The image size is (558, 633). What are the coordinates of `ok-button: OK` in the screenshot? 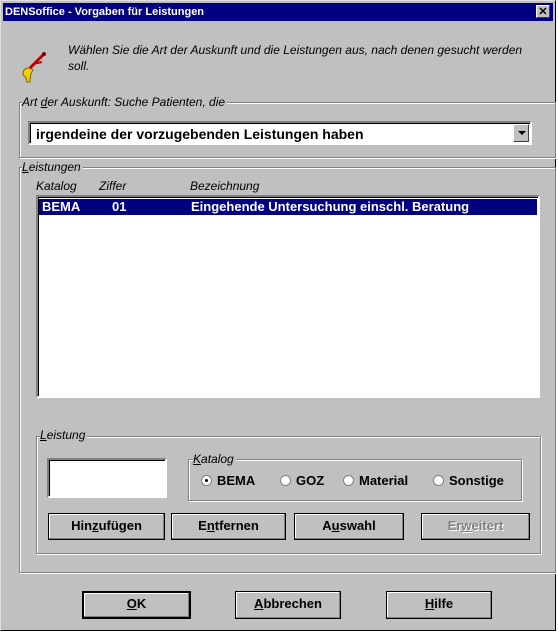 It's located at (136, 605).